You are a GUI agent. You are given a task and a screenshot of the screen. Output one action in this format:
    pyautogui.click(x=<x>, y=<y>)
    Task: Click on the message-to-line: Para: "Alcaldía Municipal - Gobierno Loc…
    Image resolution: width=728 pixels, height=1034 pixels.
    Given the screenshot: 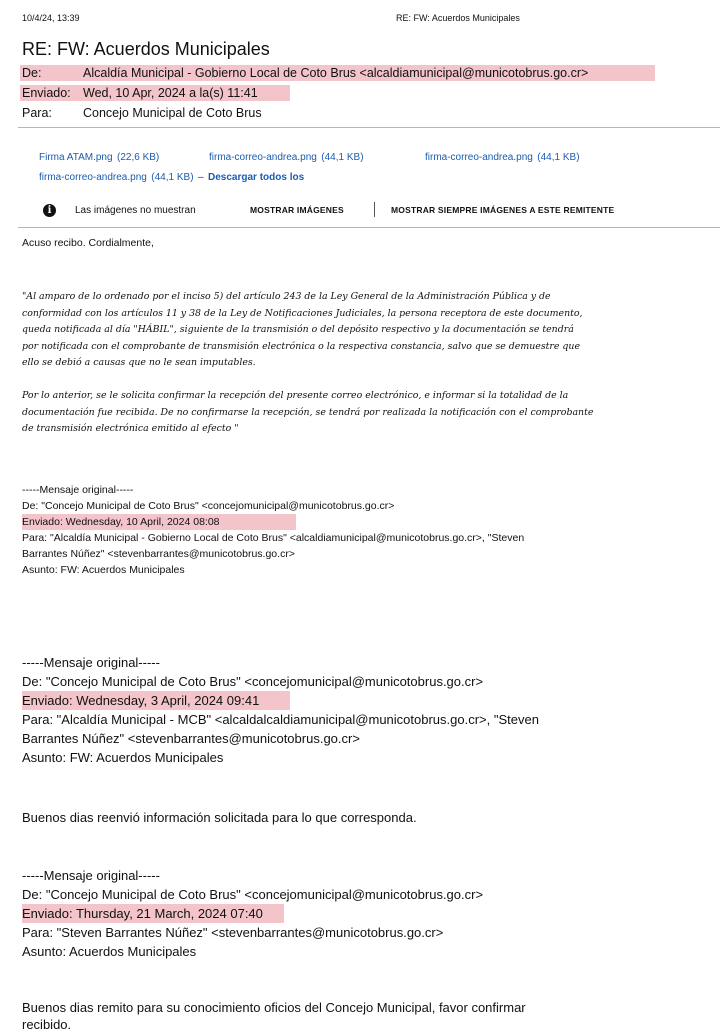 What is the action you would take?
    pyautogui.click(x=273, y=538)
    